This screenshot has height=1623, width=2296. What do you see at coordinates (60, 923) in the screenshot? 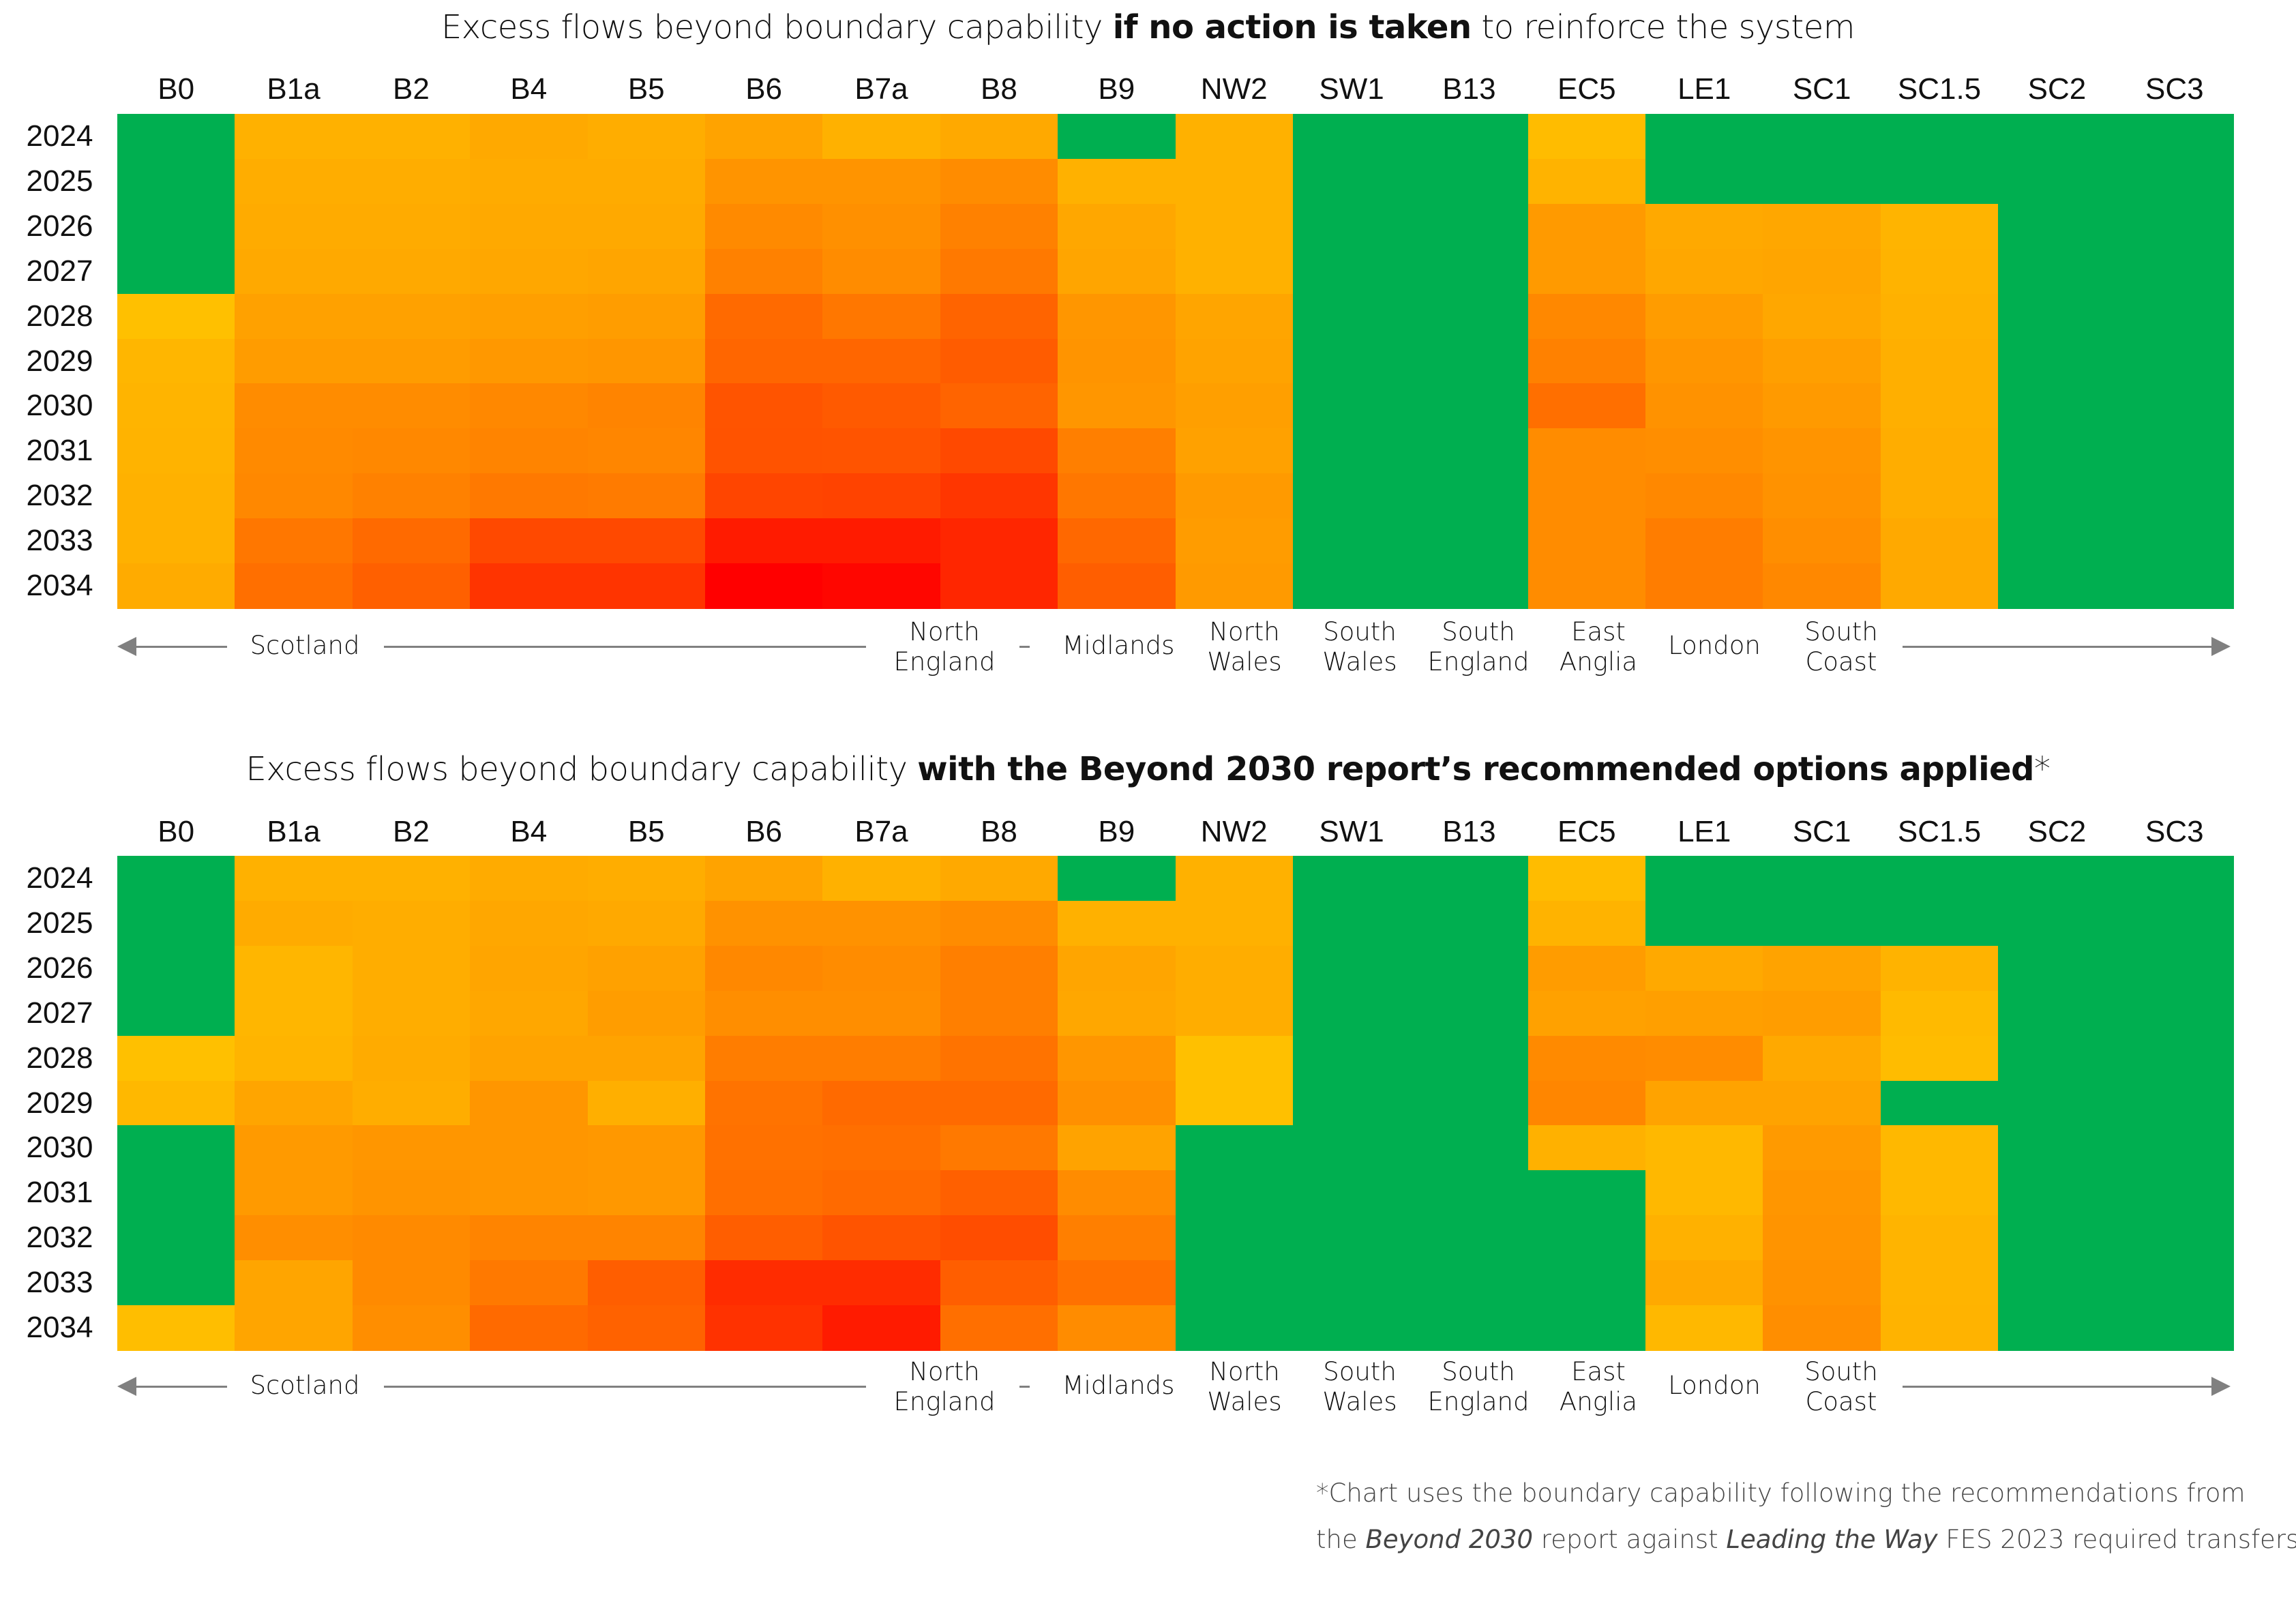
I see `row-label: 2025` at bounding box center [60, 923].